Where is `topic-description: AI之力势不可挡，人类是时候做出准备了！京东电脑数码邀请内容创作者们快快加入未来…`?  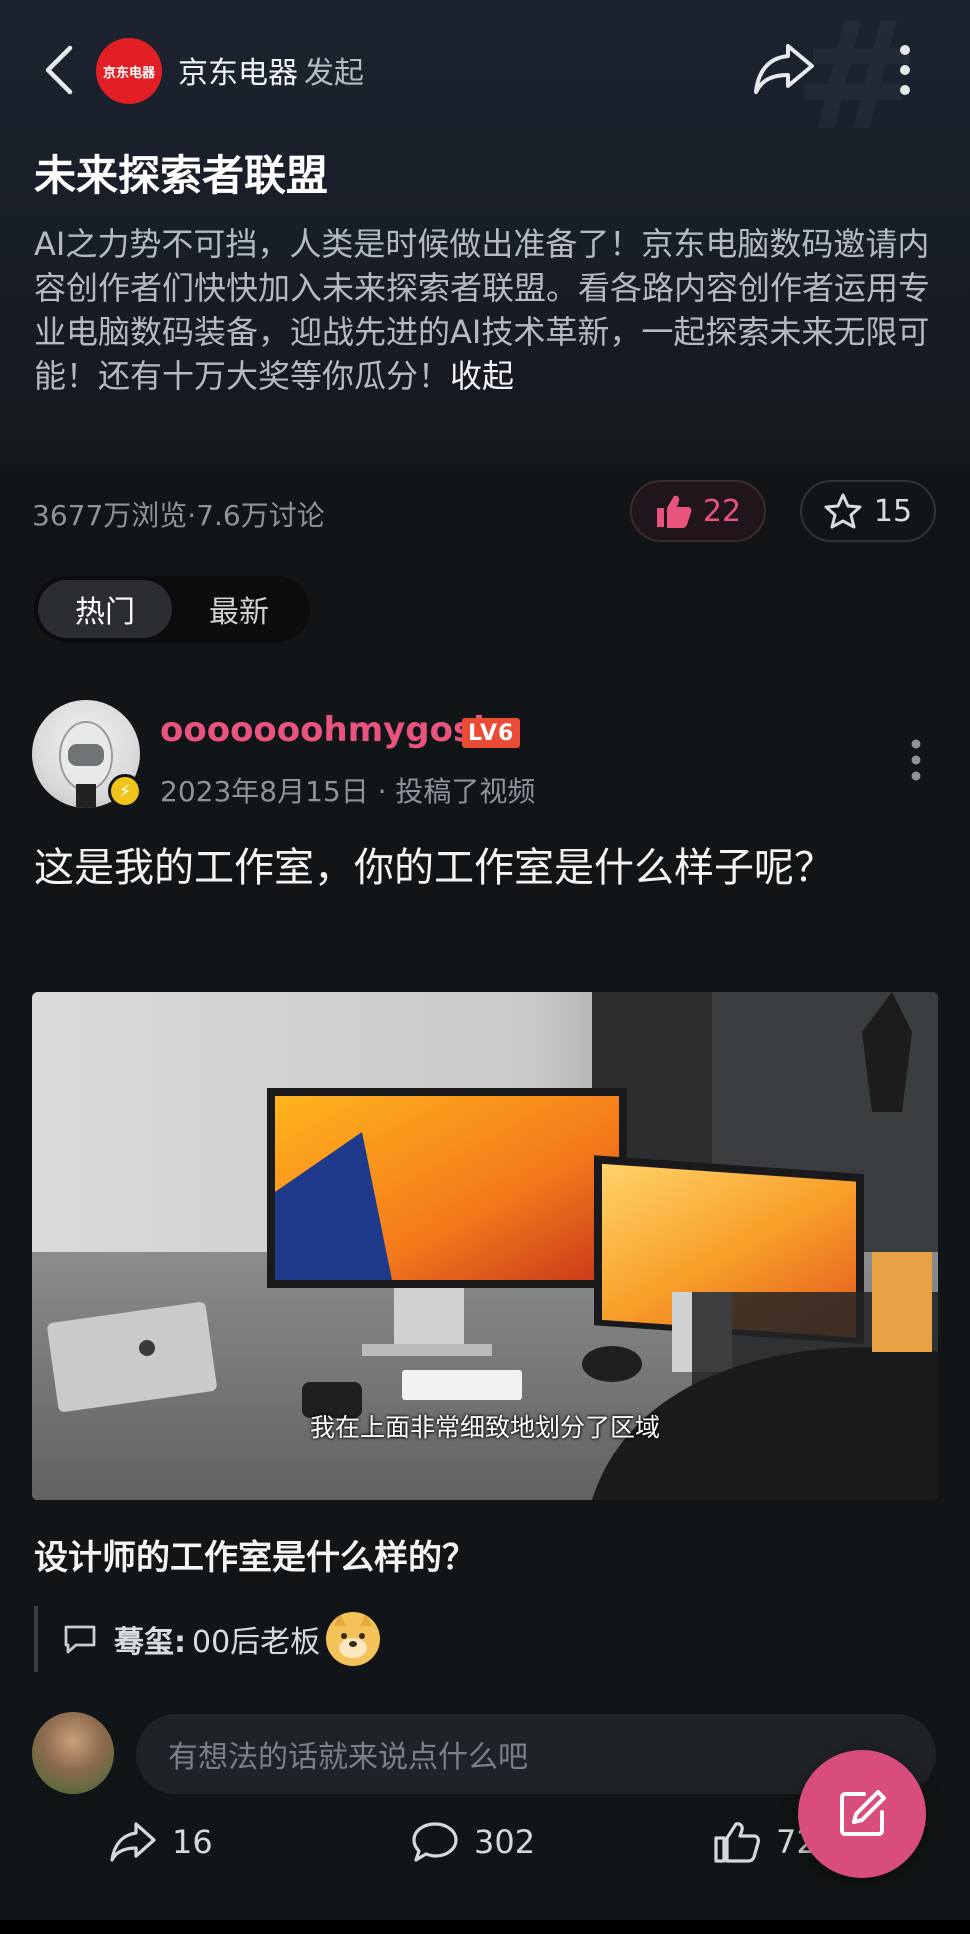 topic-description: AI之力势不可挡，人类是时候做出准备了！京东电脑数码邀请内容创作者们快快加入未来… is located at coordinates (482, 310).